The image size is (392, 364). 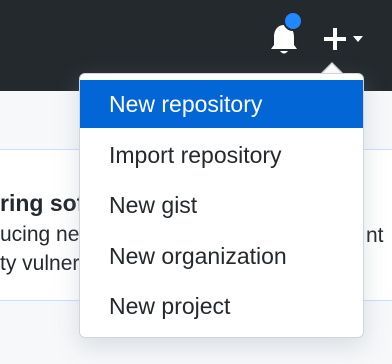 I want to click on banner-line: ucing ne, so click(x=40, y=234).